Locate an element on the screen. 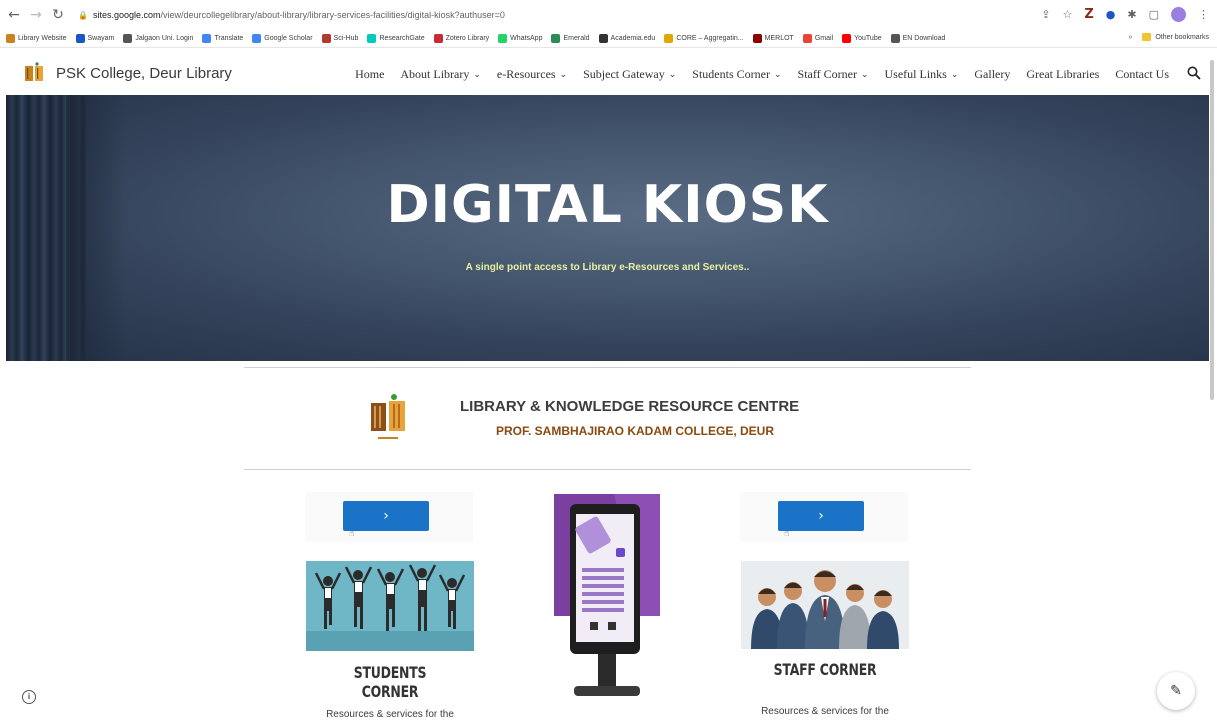  bookmark-label: MERLOT is located at coordinates (779, 38).